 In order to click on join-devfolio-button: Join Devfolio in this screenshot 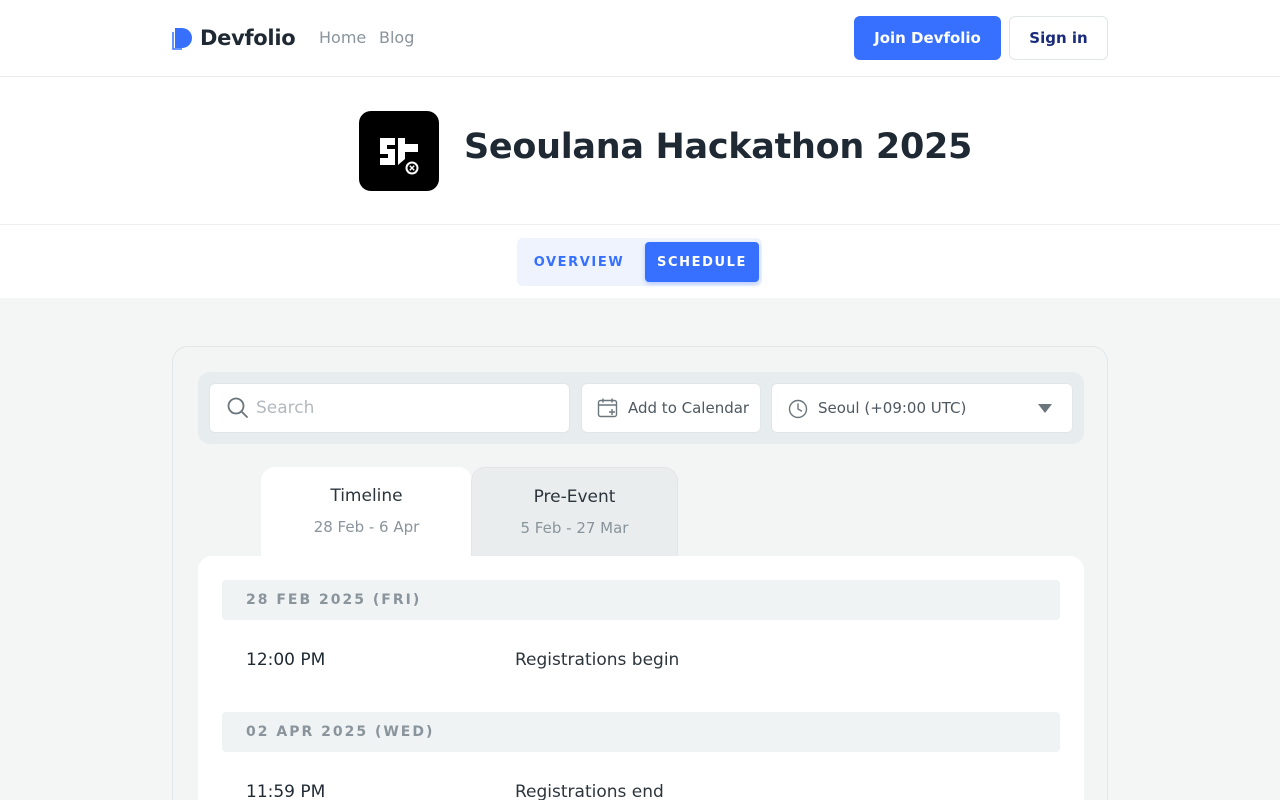, I will do `click(927, 38)`.